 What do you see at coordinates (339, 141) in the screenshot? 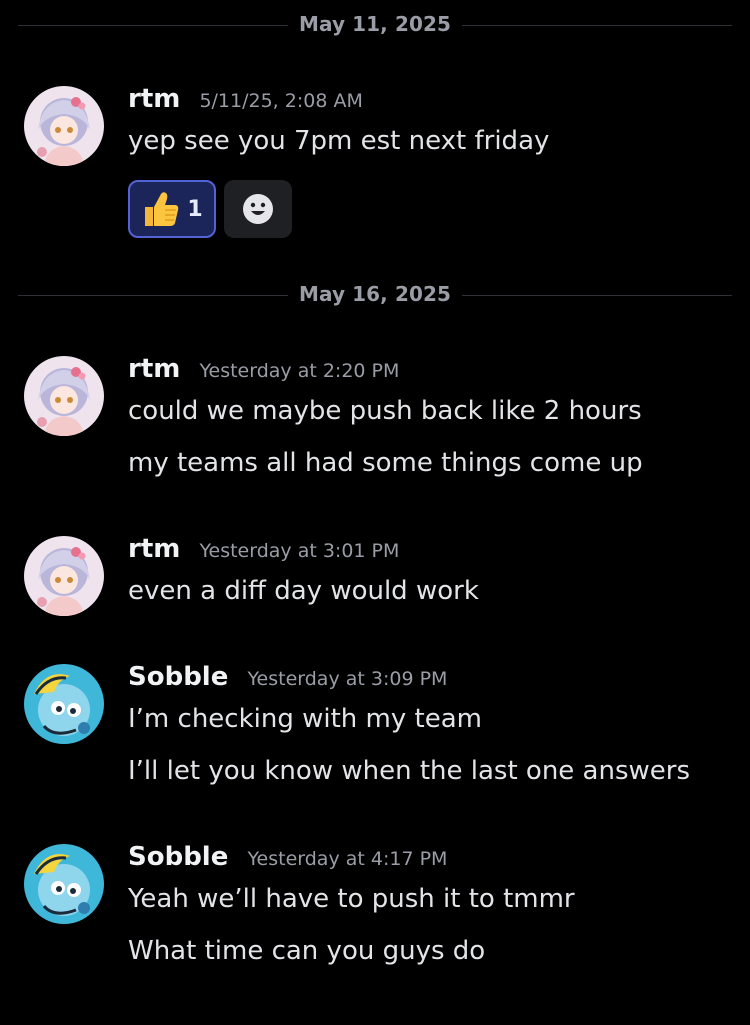
I see `message-text: yep see you 7pm est next friday` at bounding box center [339, 141].